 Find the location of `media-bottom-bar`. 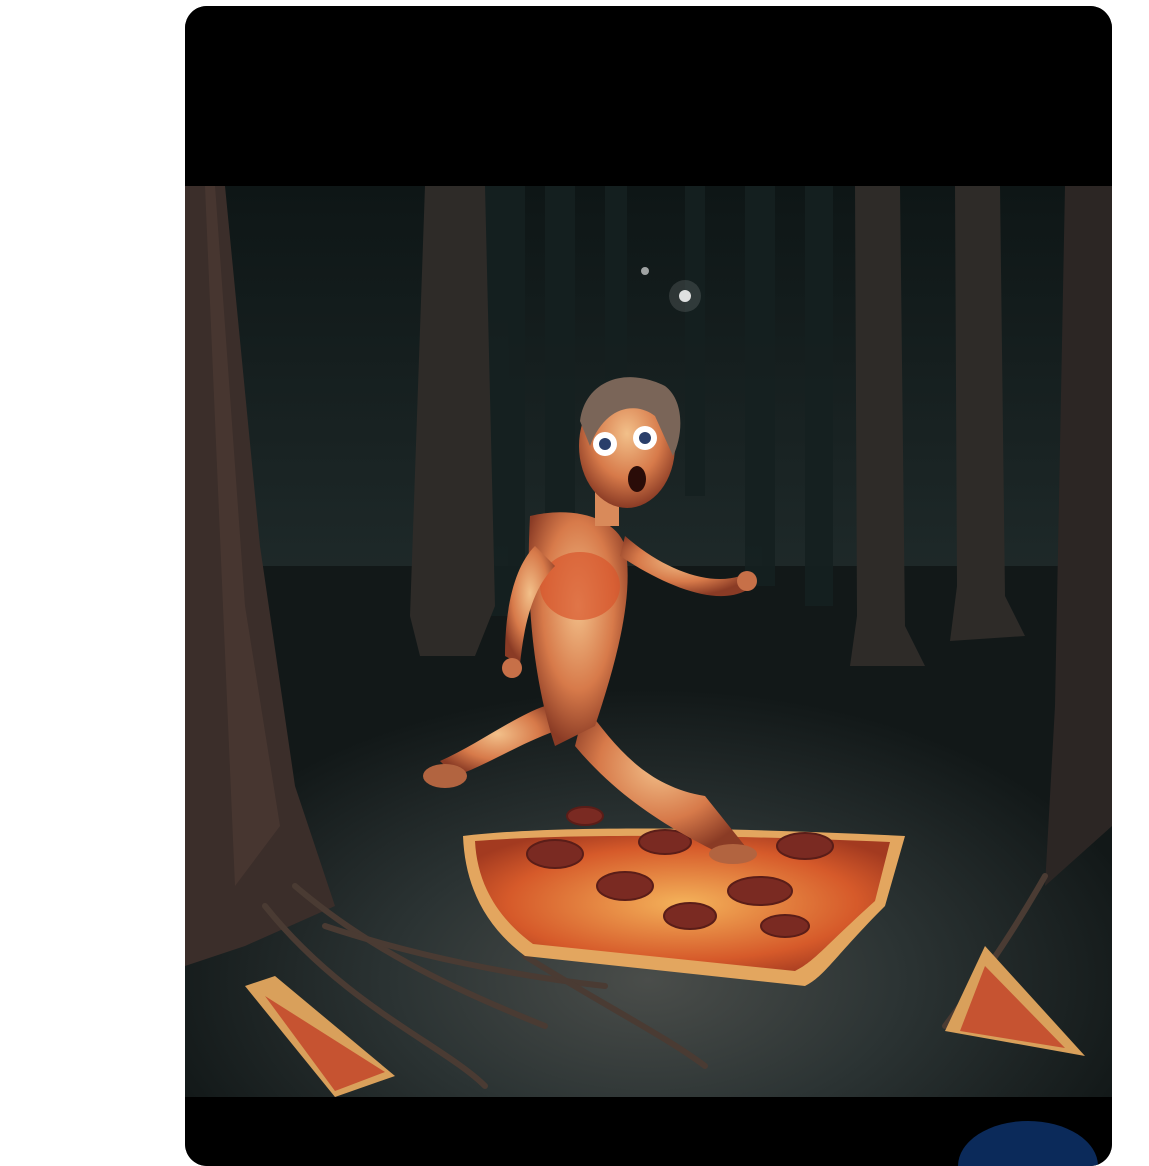

media-bottom-bar is located at coordinates (648, 1131).